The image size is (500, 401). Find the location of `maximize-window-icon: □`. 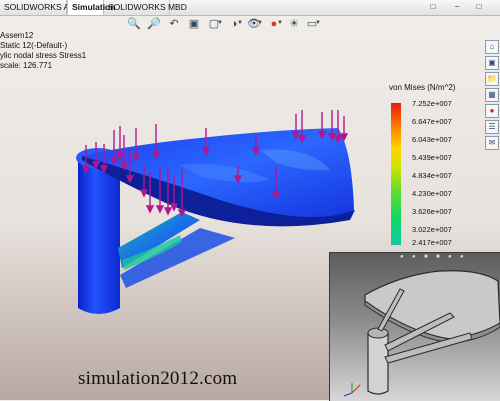

maximize-window-icon: □ is located at coordinates (479, 7).